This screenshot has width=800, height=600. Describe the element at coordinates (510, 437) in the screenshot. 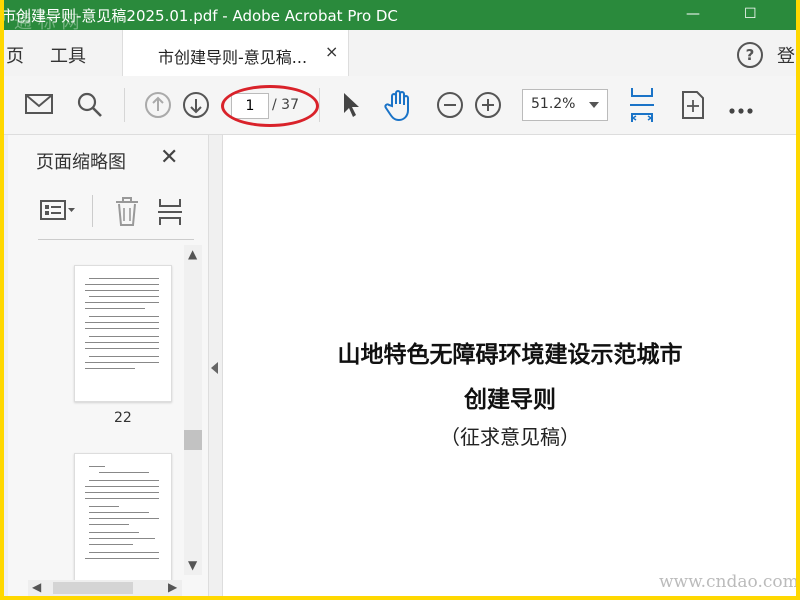

I see `document-subtitle: （征求意见稿）` at that location.